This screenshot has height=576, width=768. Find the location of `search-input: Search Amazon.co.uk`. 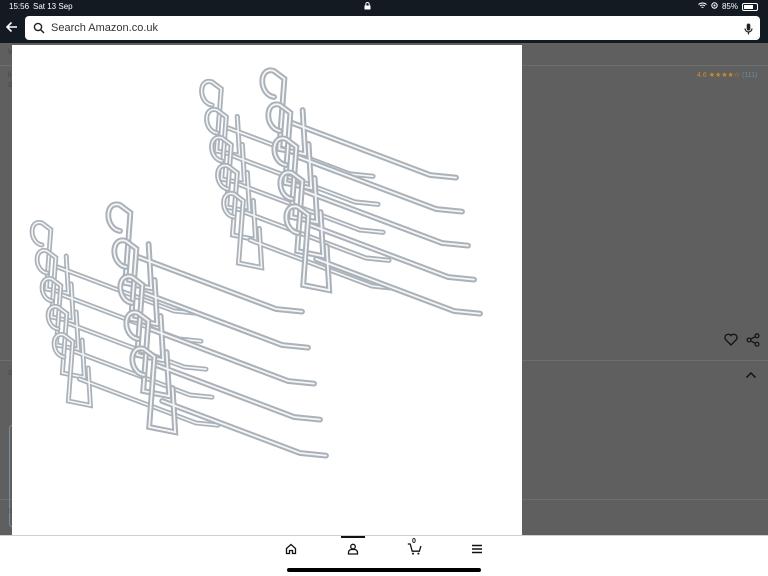

search-input: Search Amazon.co.uk is located at coordinates (392, 28).